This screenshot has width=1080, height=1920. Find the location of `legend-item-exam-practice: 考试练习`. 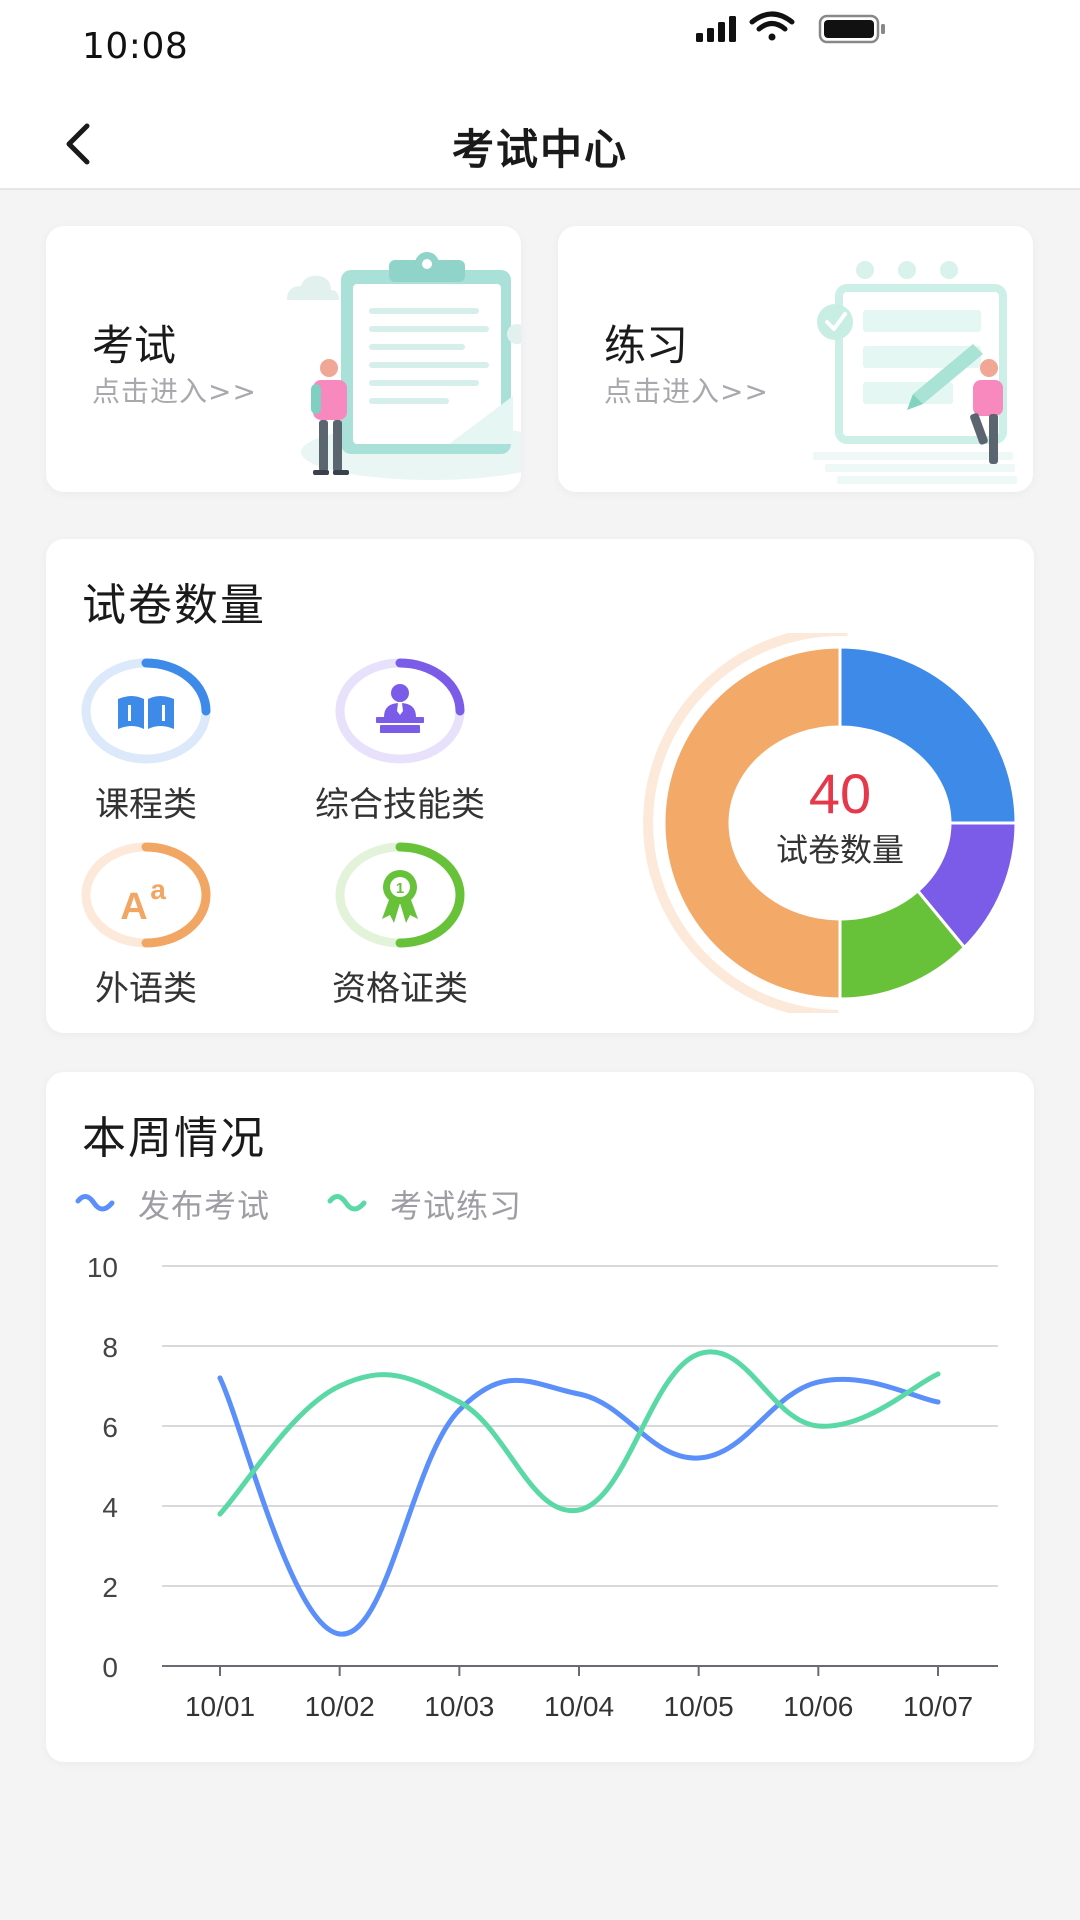

legend-item-exam-practice: 考试练习 is located at coordinates (424, 1204).